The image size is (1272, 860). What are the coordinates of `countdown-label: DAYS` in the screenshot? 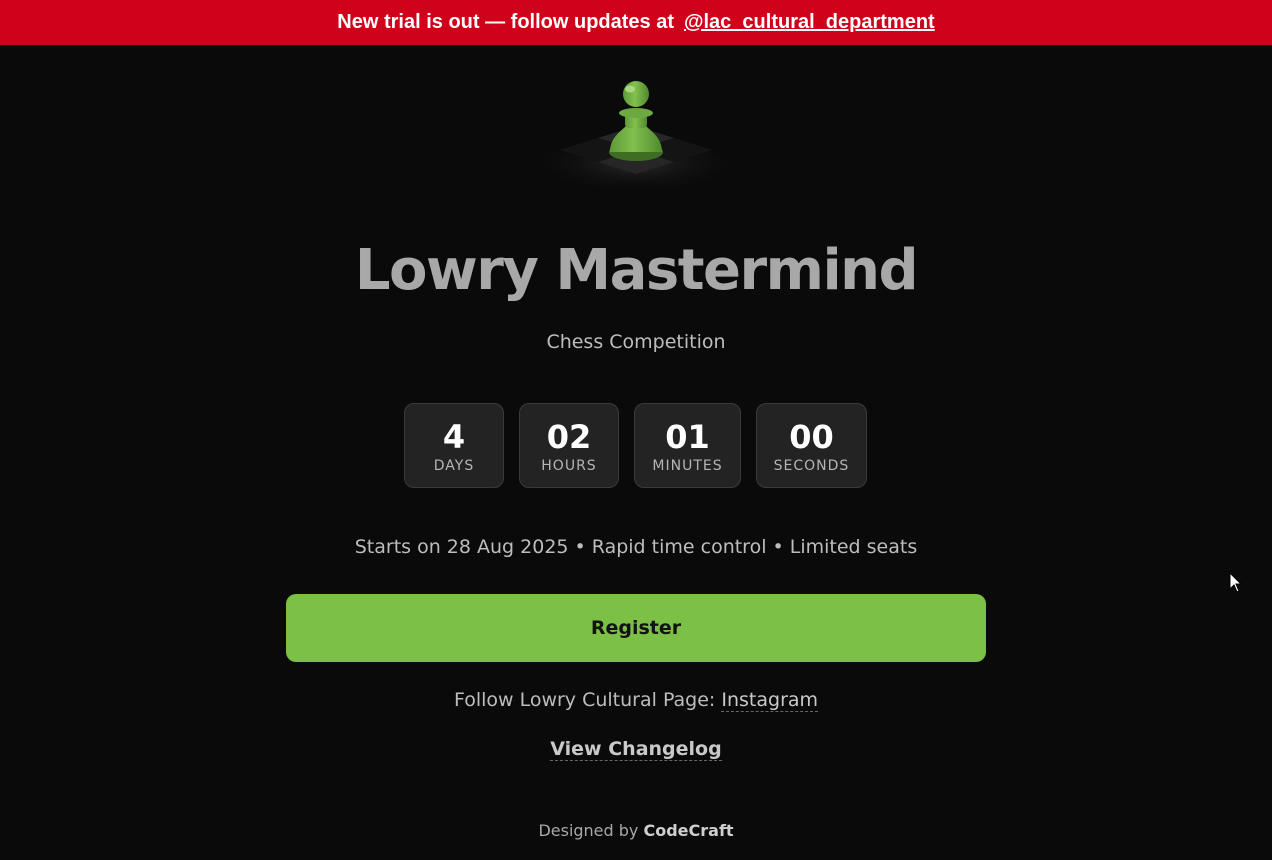 It's located at (454, 465).